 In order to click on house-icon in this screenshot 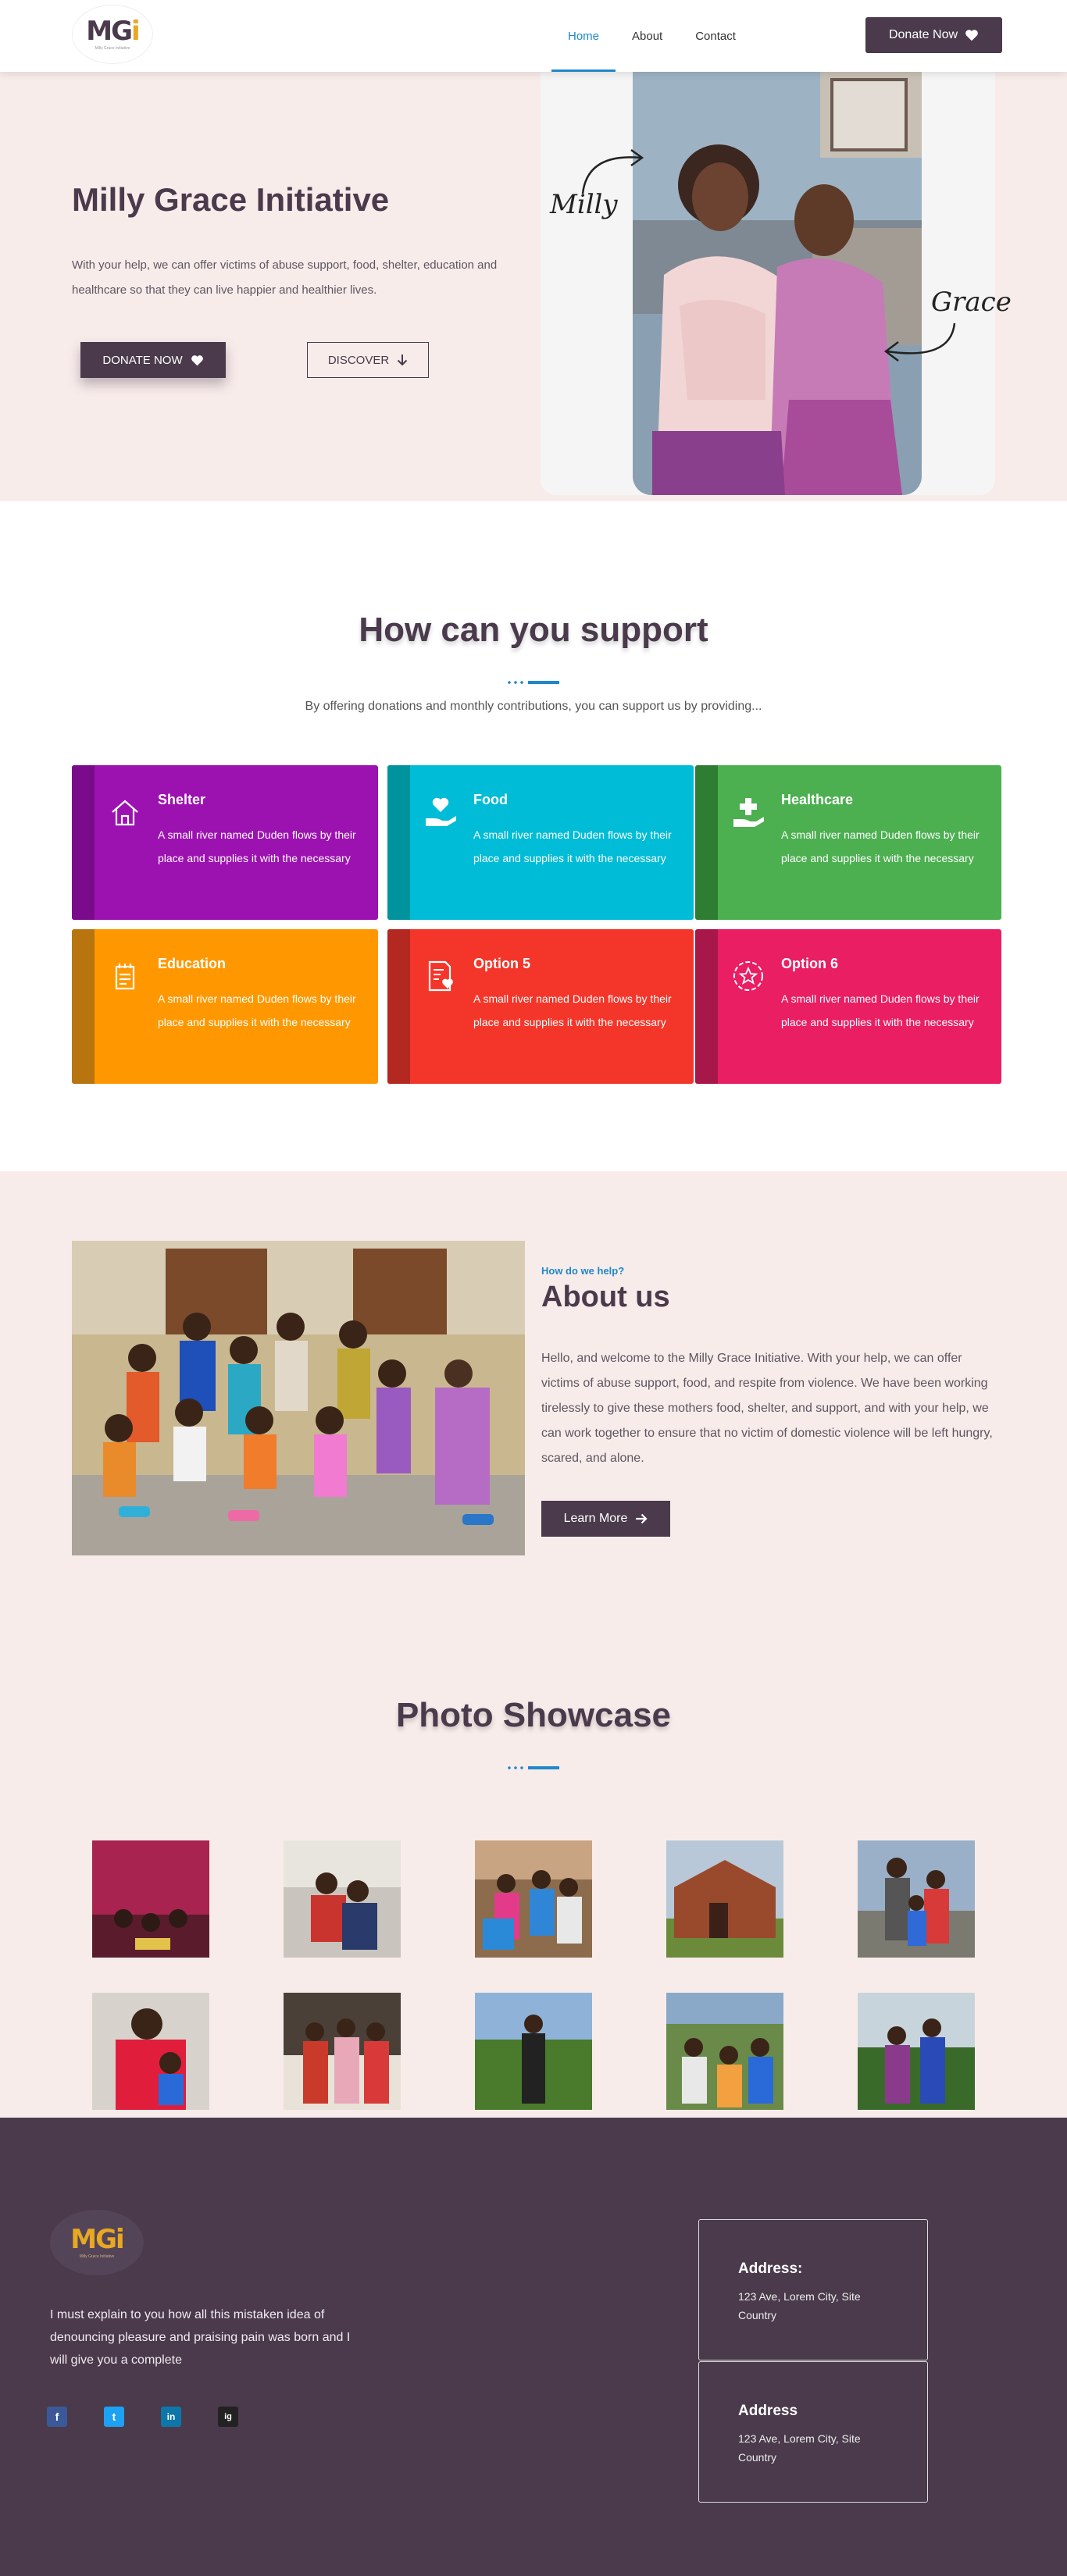, I will do `click(125, 813)`.